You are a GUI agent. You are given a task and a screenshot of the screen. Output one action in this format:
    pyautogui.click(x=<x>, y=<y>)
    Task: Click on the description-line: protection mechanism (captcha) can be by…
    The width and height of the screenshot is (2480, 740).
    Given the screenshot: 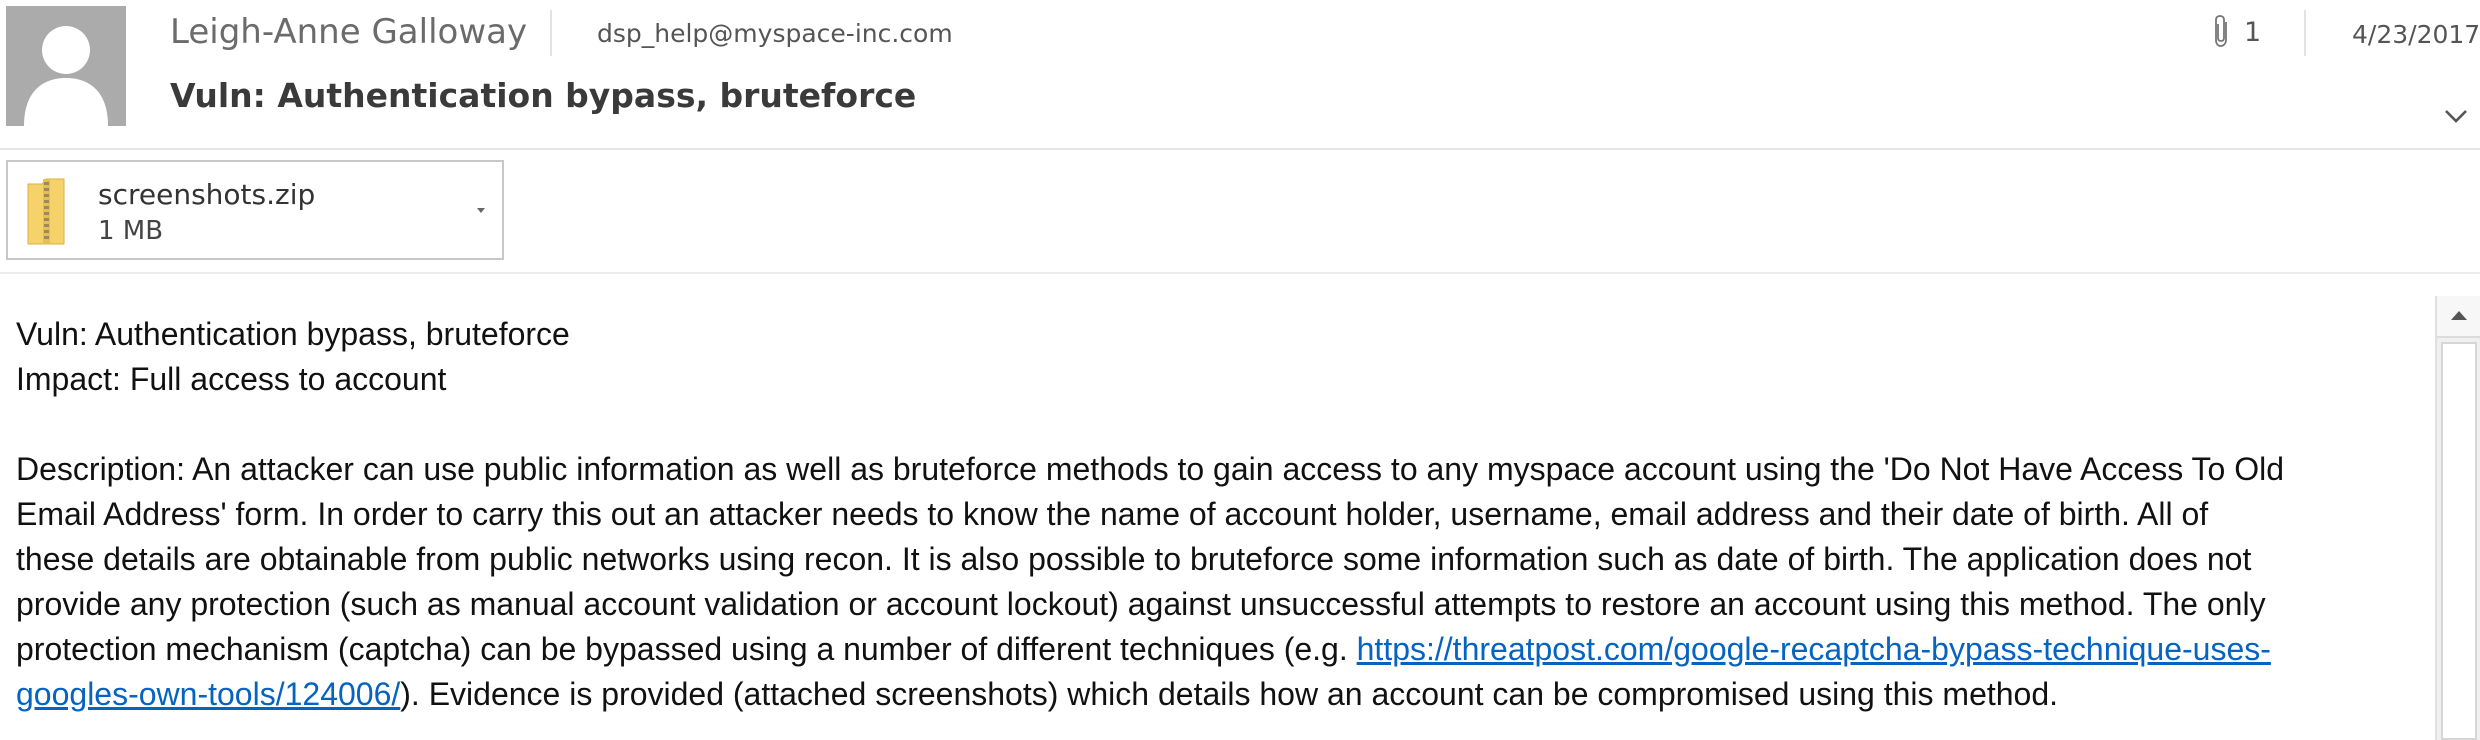 What is the action you would take?
    pyautogui.click(x=1226, y=649)
    